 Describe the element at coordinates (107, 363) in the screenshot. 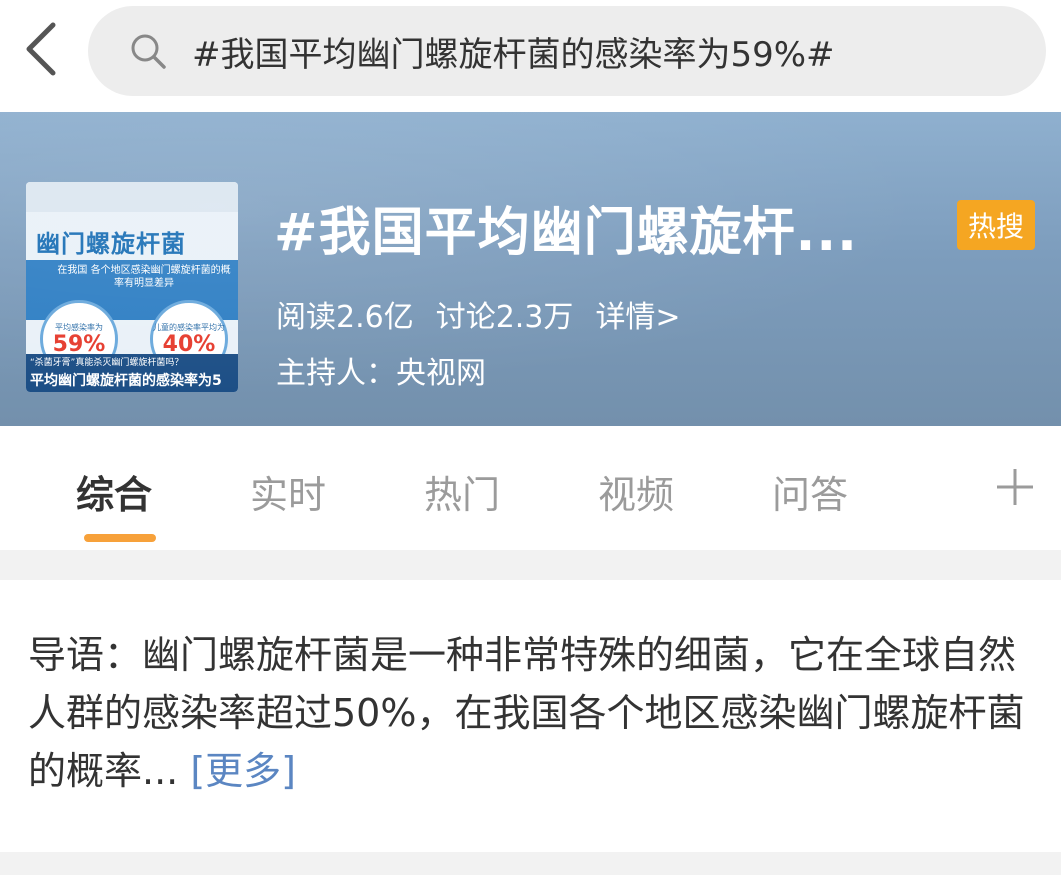

I see `thumbnail-caption-small: “杀菌牙膏”真能杀灭幽门螺旋杆菌吗？` at that location.